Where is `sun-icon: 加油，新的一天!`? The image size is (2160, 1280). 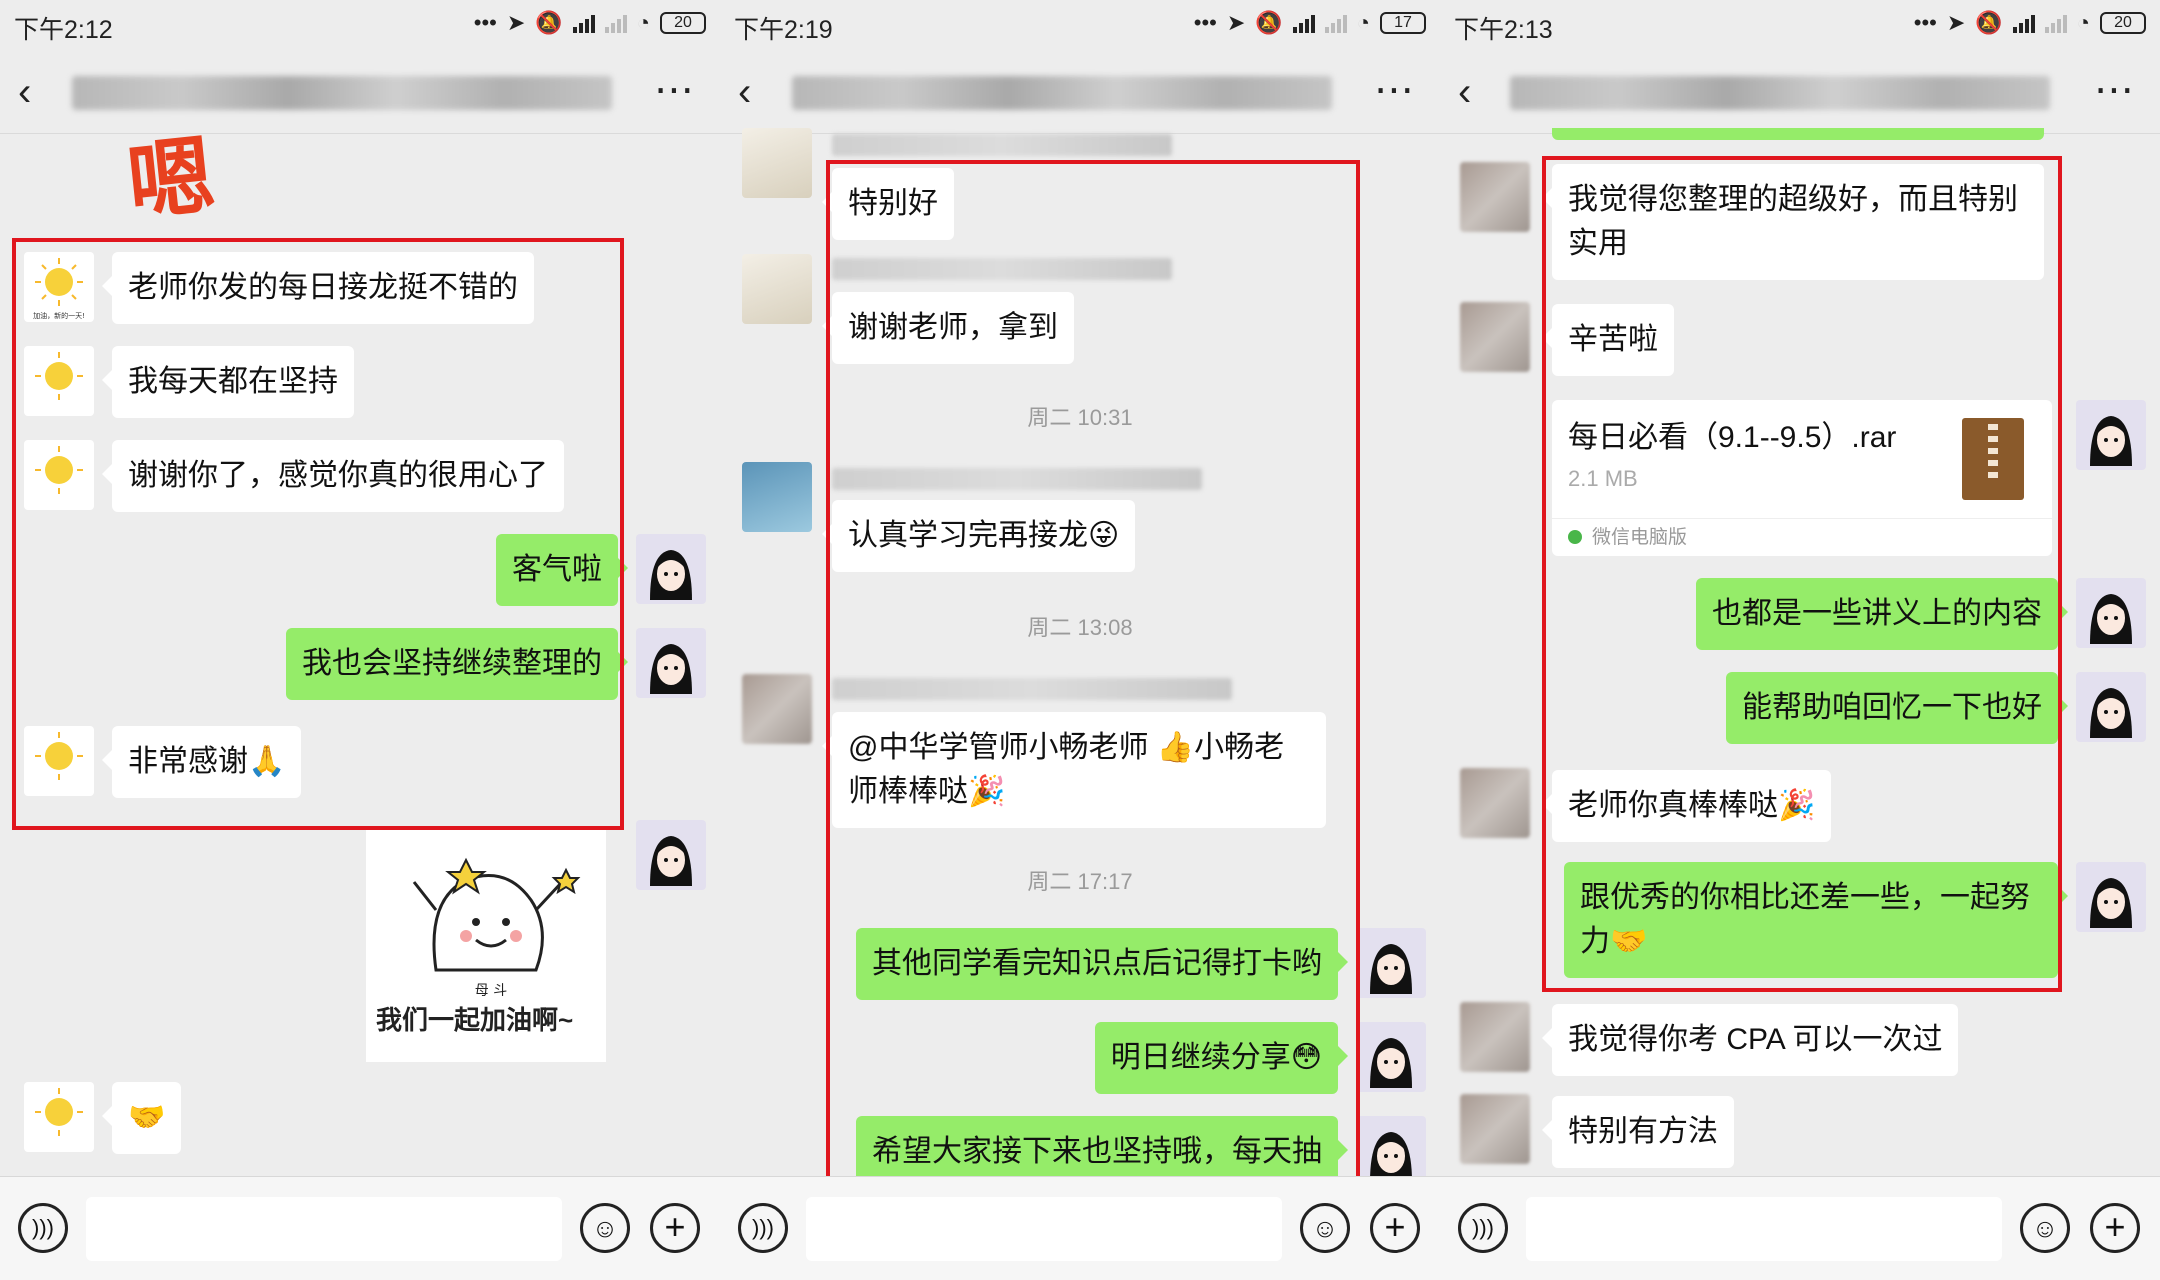
sun-icon: 加油，新的一天! is located at coordinates (59, 289).